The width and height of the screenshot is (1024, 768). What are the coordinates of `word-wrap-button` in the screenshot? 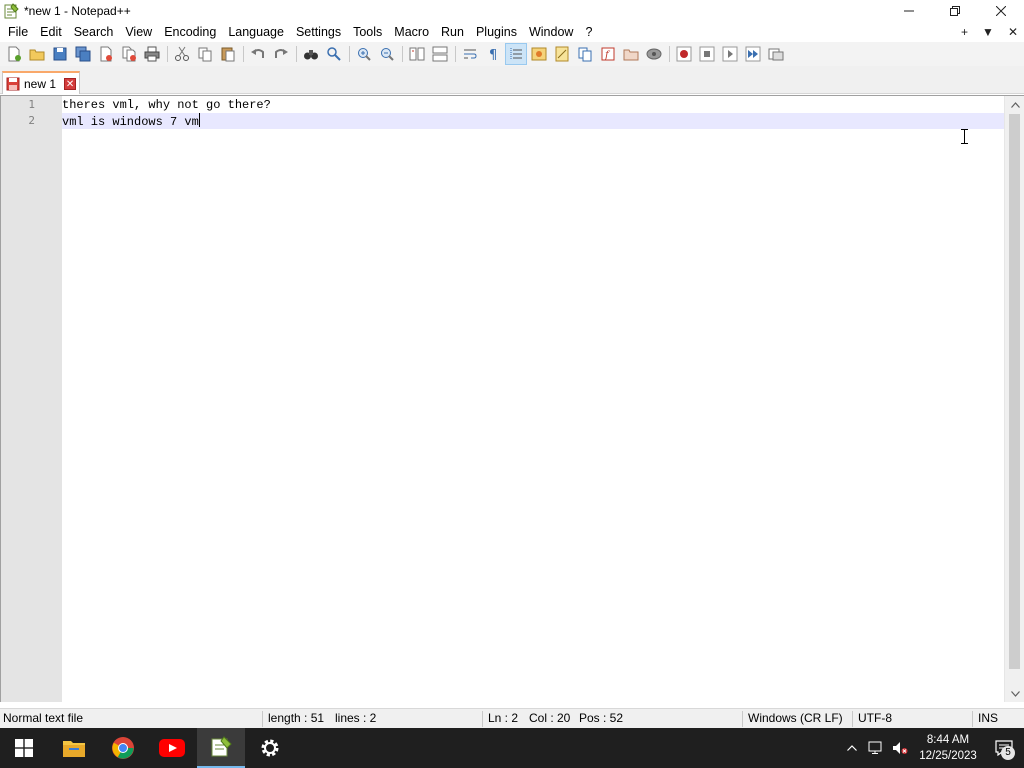 It's located at (470, 54).